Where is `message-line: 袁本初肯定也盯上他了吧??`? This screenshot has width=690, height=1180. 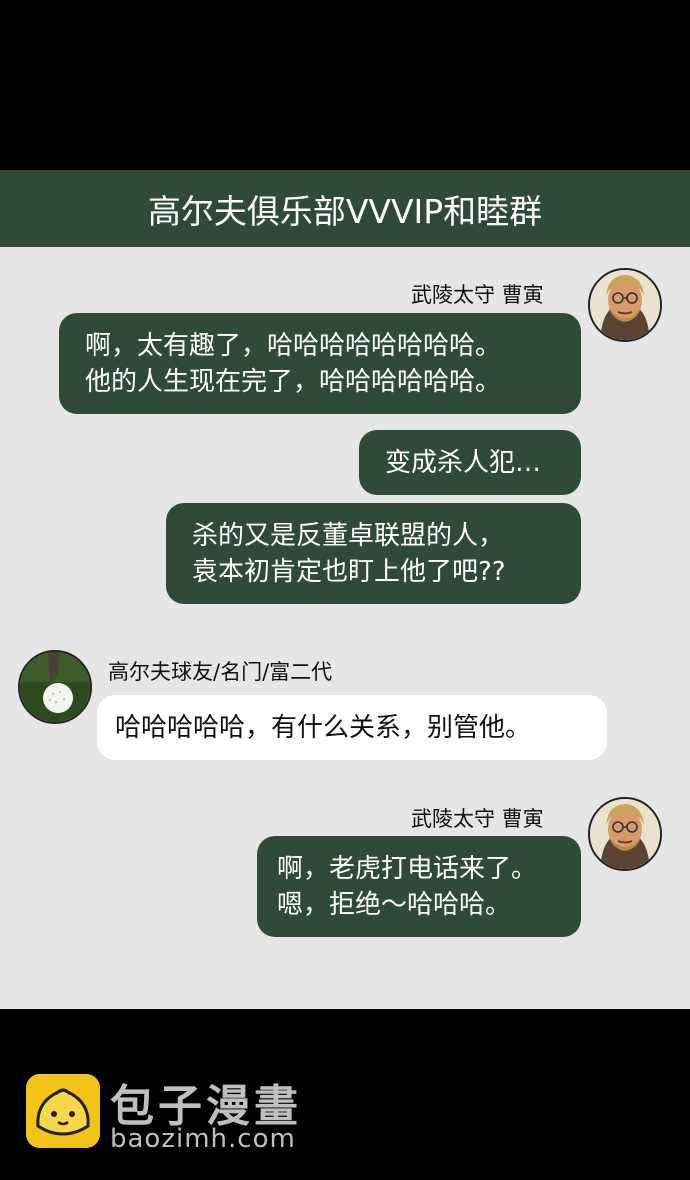 message-line: 袁本初肯定也盯上他了吧?? is located at coordinates (349, 572).